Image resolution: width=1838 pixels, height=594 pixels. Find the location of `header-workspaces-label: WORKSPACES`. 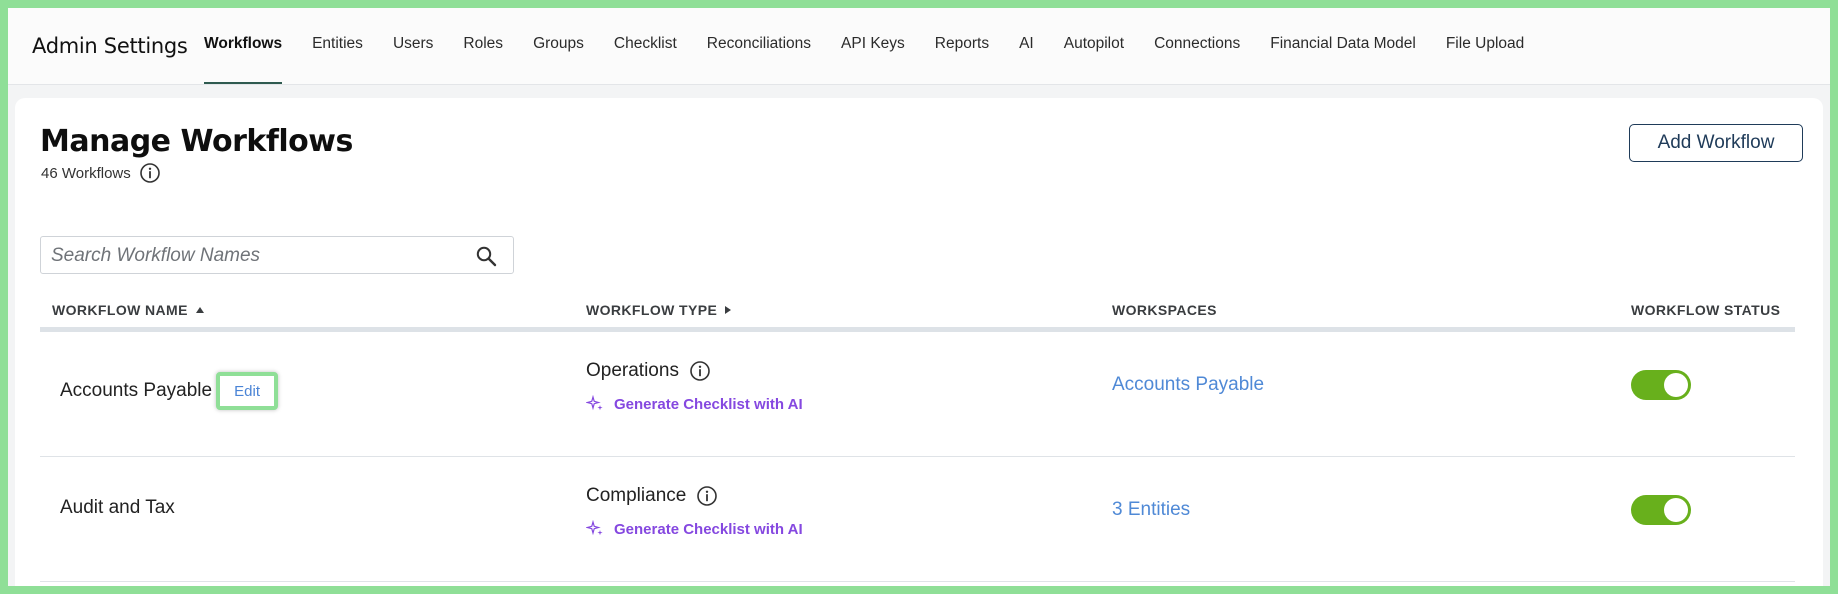

header-workspaces-label: WORKSPACES is located at coordinates (1164, 310).